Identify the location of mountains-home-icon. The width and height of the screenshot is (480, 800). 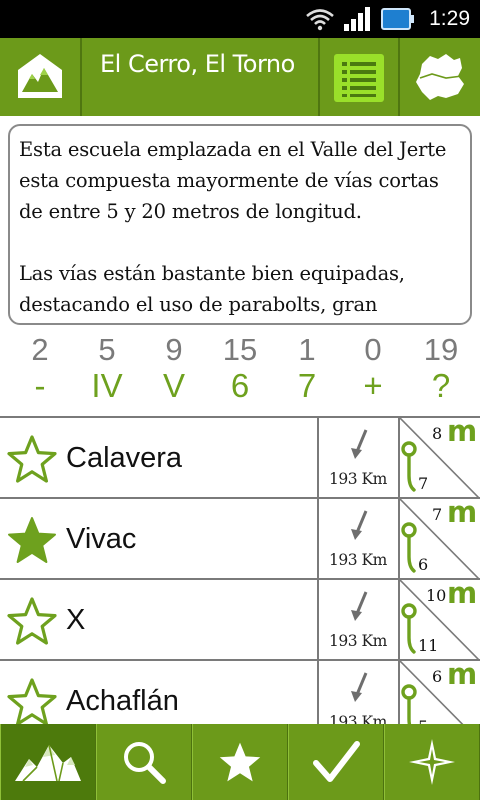
(40, 76).